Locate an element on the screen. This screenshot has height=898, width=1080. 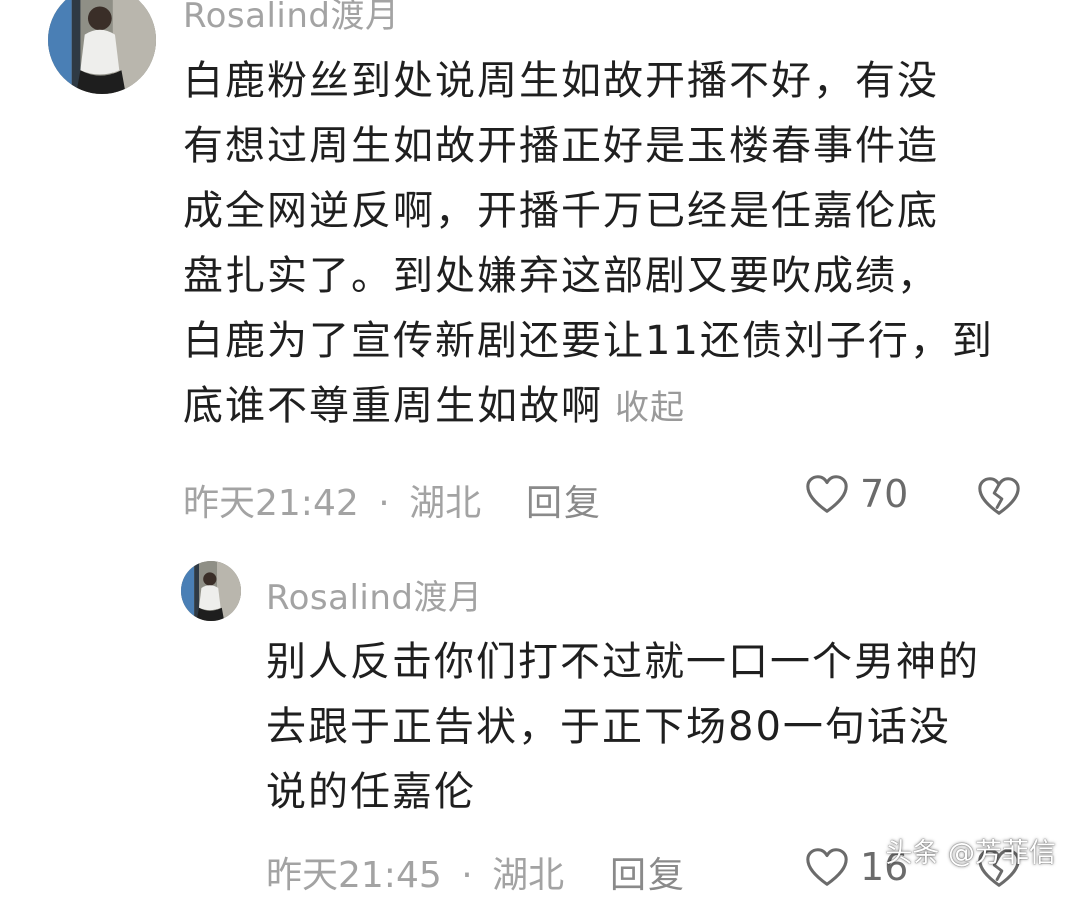
comment-line: 说的任嘉伦 is located at coordinates (371, 792).